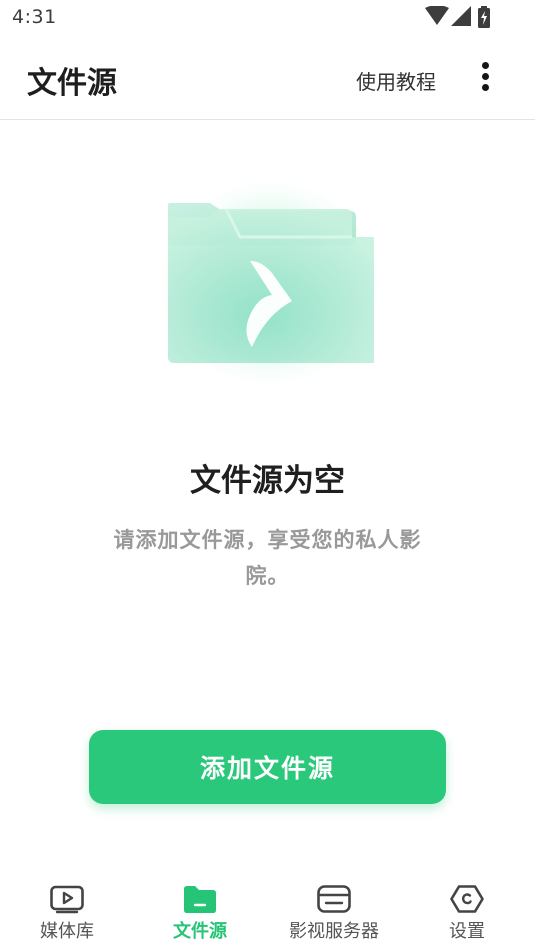 The width and height of the screenshot is (535, 951). What do you see at coordinates (267, 481) in the screenshot?
I see `empty-state-title: 文件源为空` at bounding box center [267, 481].